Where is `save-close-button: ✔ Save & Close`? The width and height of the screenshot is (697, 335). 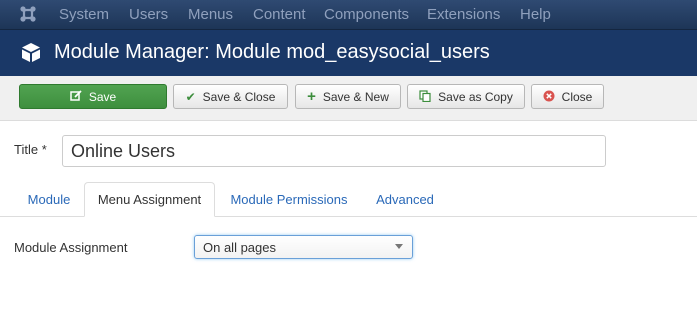 save-close-button: ✔ Save & Close is located at coordinates (230, 96).